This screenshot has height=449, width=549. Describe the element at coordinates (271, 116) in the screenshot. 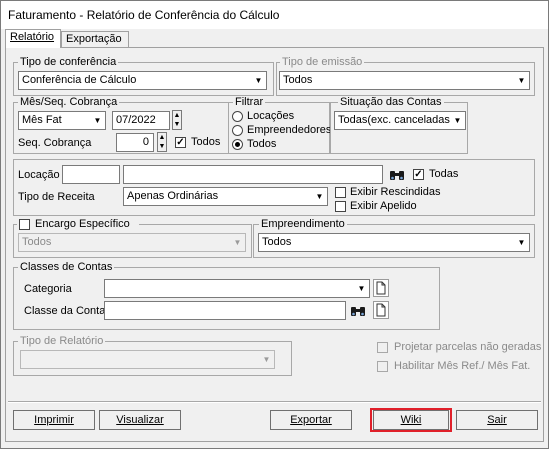

I see `filtrar-locacoes-label: Locações` at that location.